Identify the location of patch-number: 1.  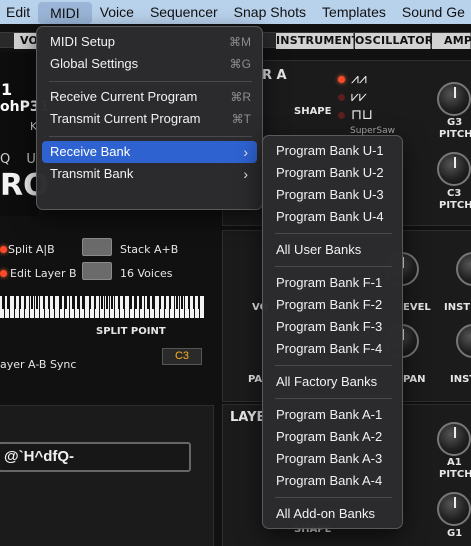
(7, 89).